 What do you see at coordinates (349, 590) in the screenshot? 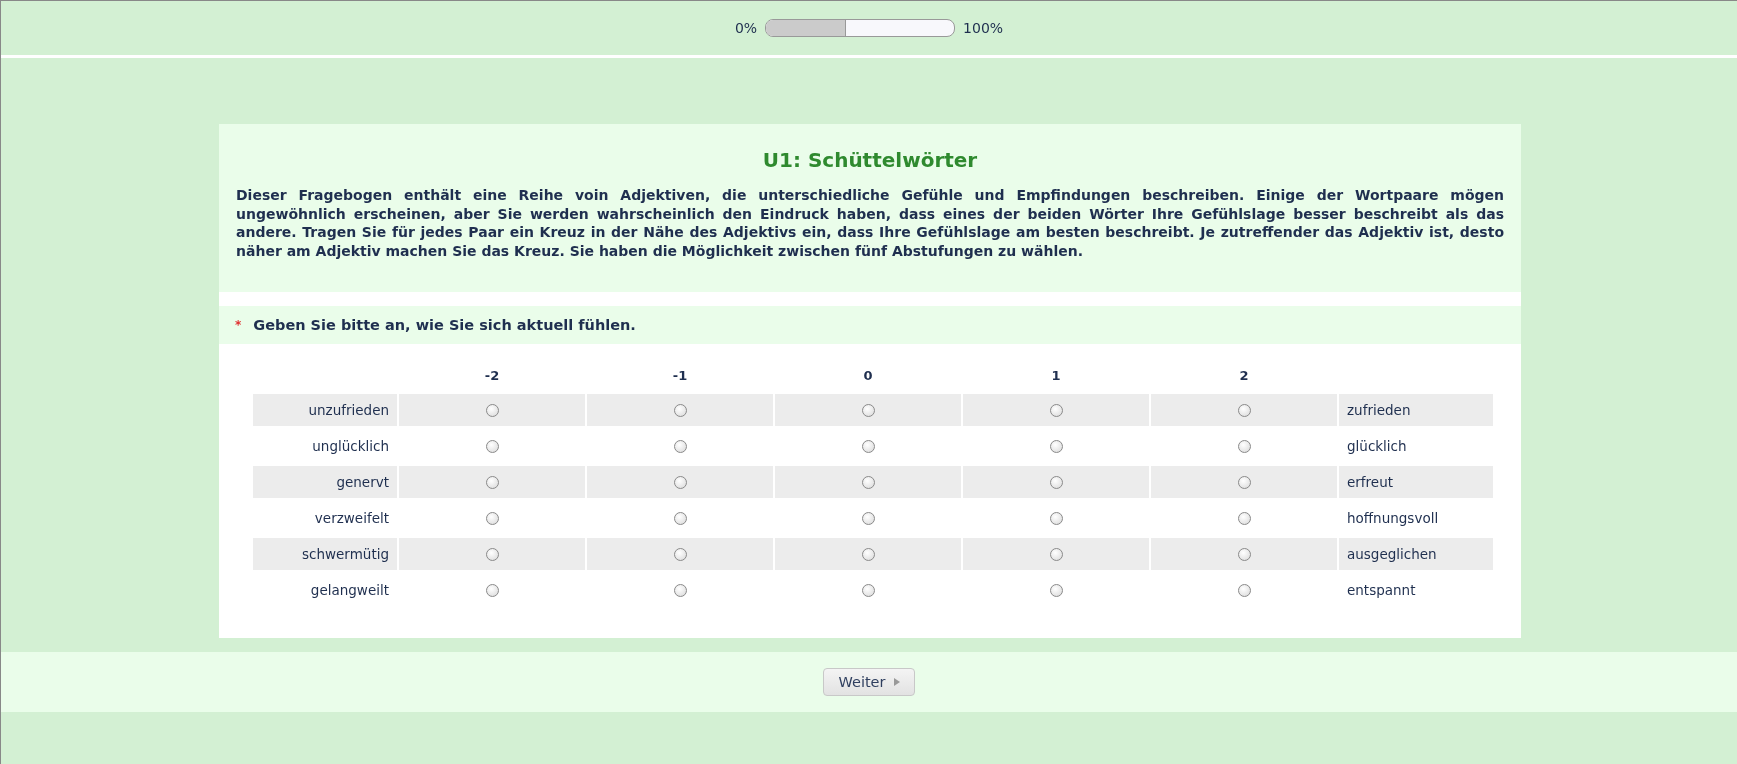
I see `left-adjective: gelangweilt` at bounding box center [349, 590].